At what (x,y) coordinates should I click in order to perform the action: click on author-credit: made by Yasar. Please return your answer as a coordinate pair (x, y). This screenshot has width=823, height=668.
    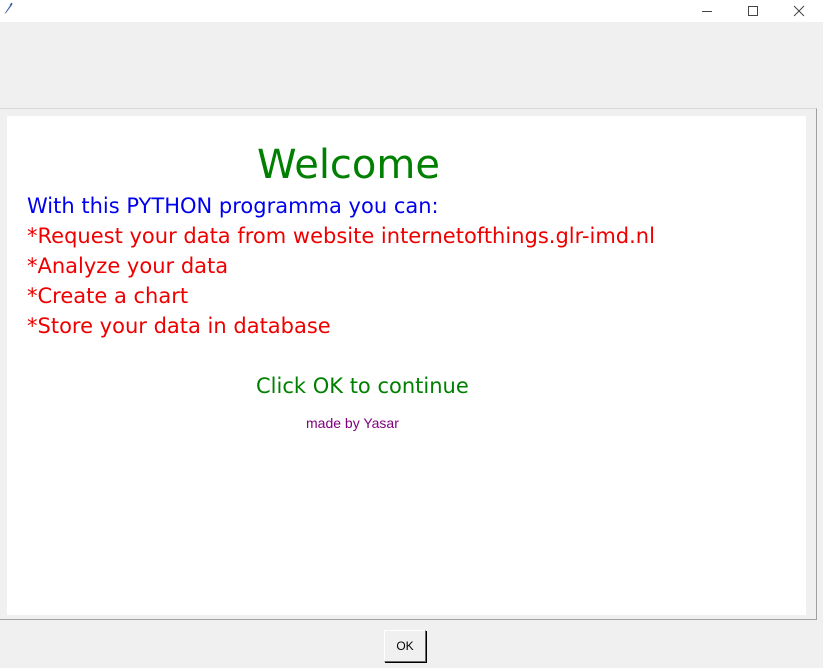
    Looking at the image, I should click on (352, 423).